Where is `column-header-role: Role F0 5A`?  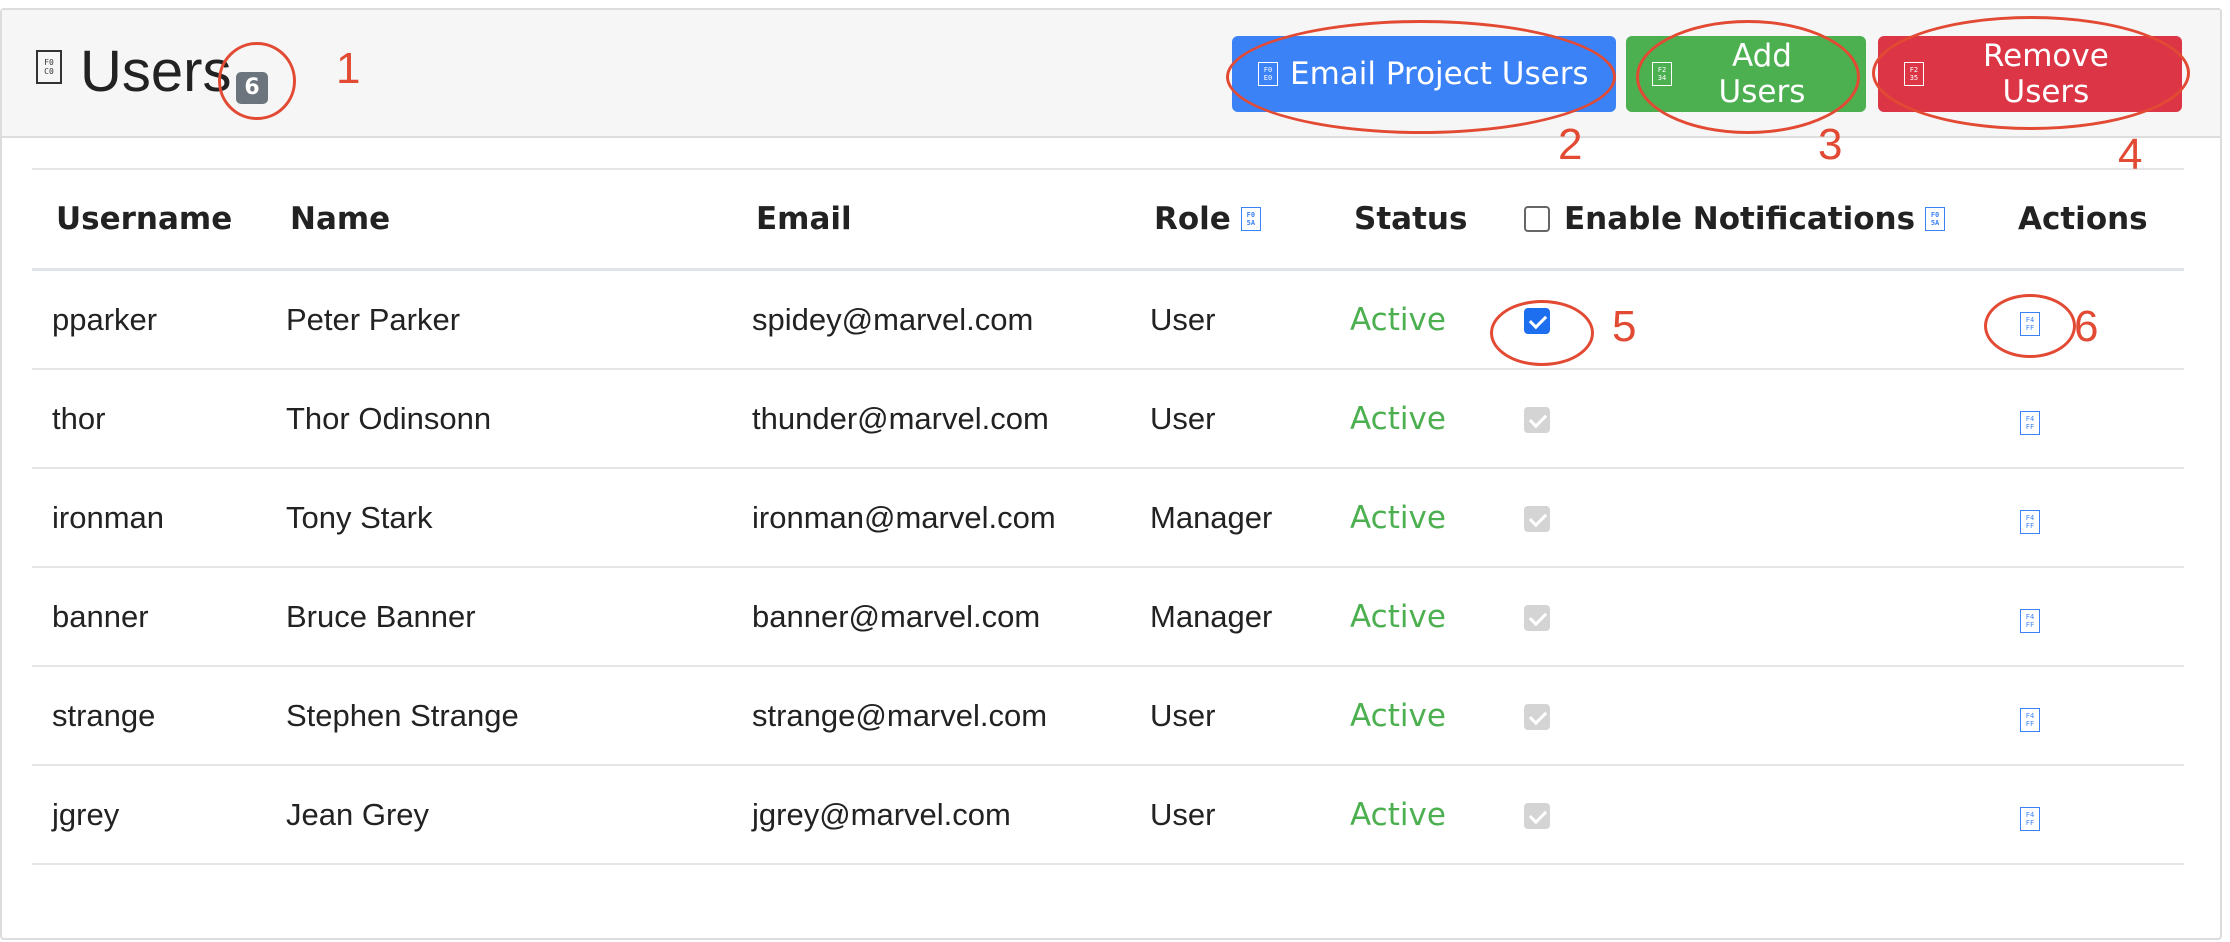
column-header-role: Role F0 5A is located at coordinates (1230, 219).